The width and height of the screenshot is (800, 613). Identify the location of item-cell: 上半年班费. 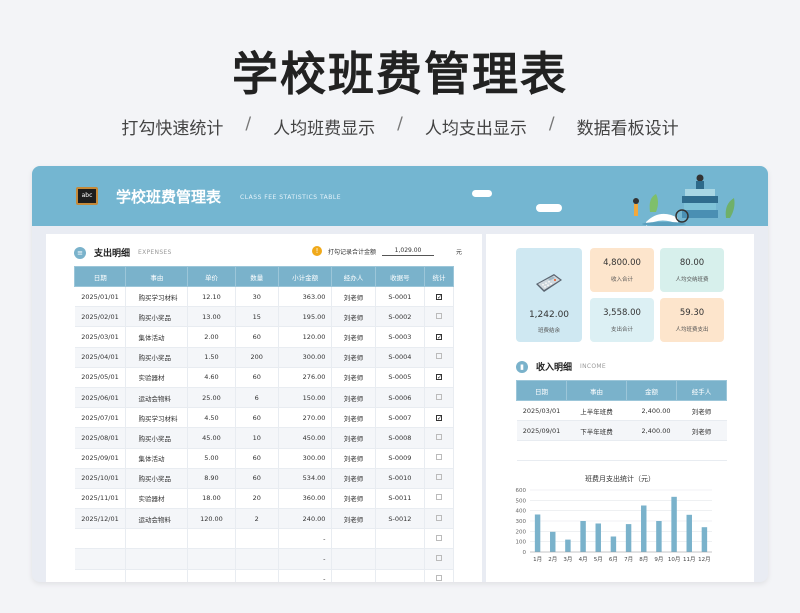
(596, 410).